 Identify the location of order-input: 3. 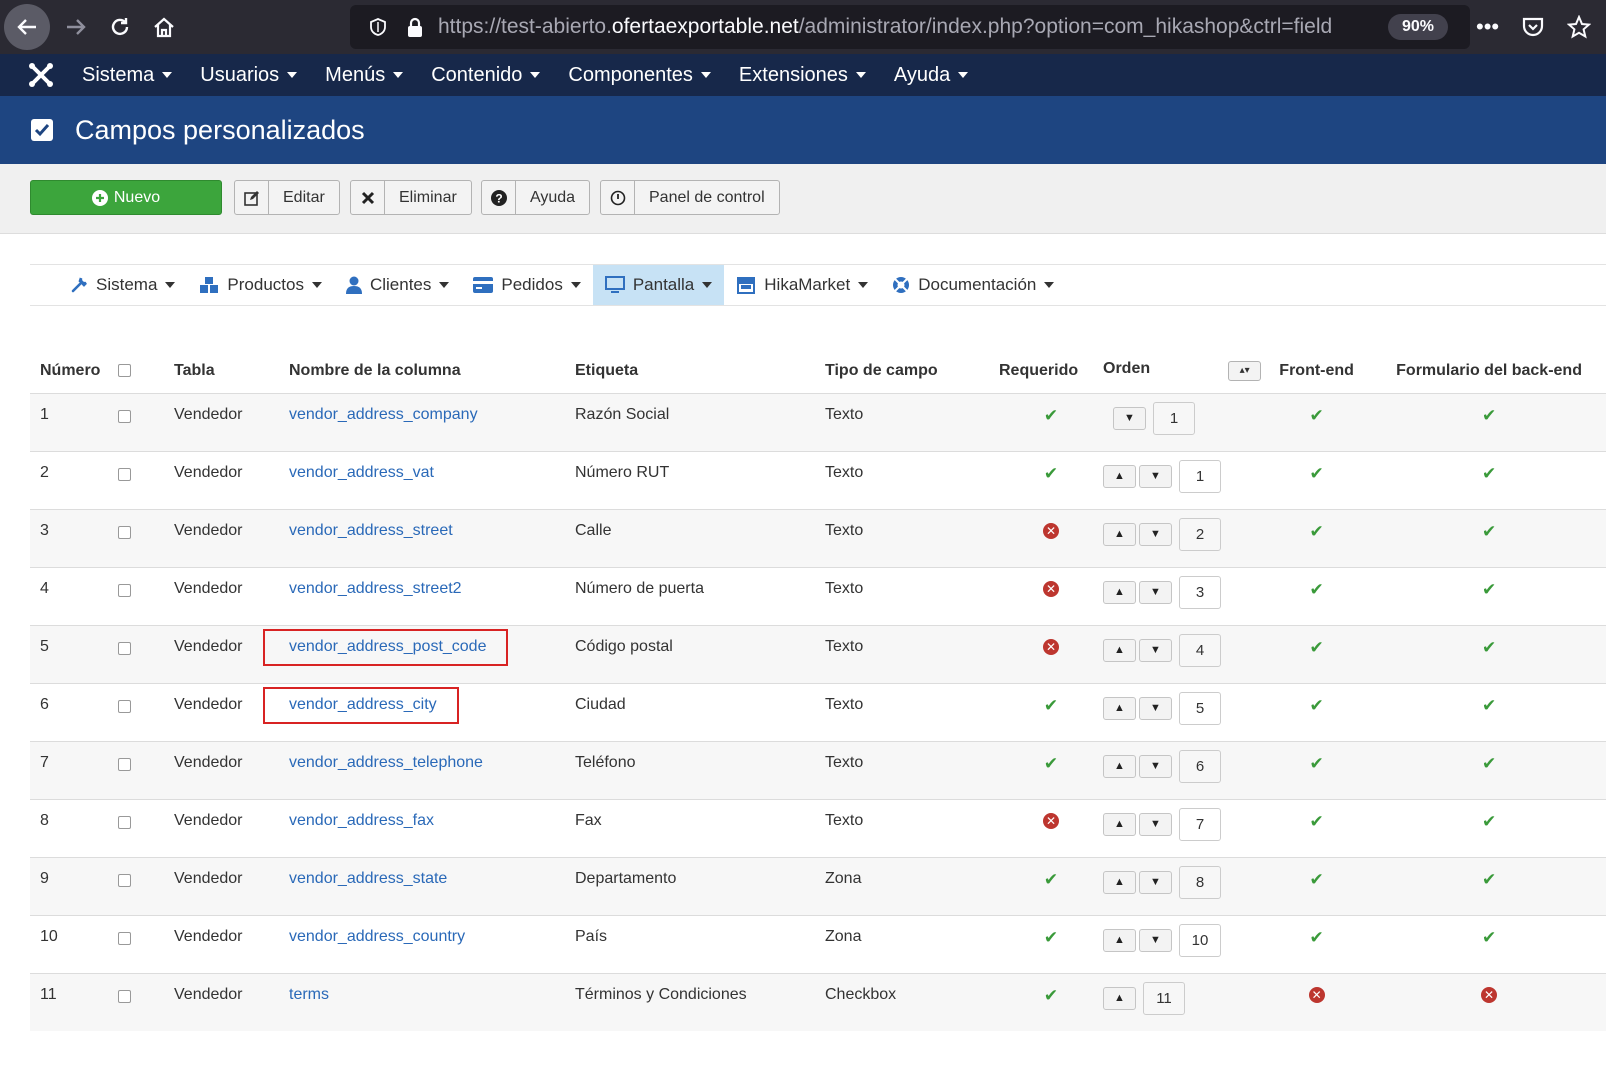
(1200, 592).